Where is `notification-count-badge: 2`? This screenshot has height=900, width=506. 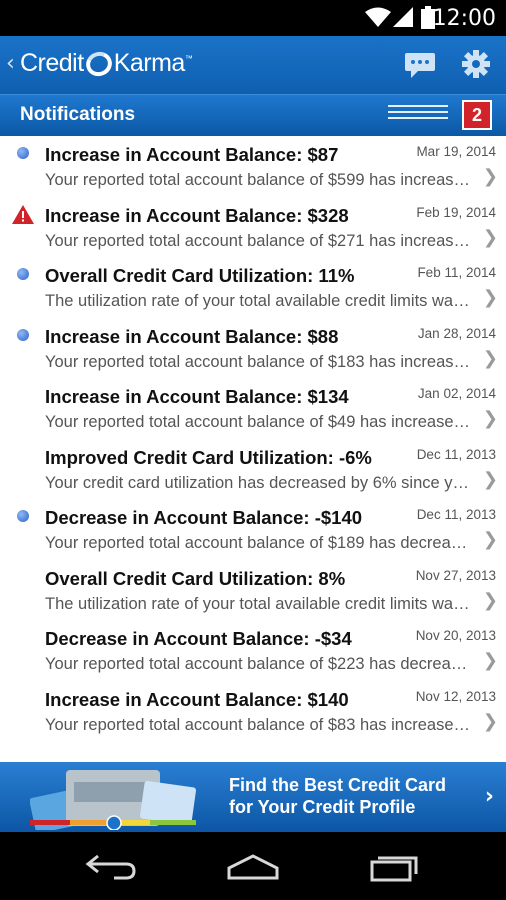
notification-count-badge: 2 is located at coordinates (477, 115).